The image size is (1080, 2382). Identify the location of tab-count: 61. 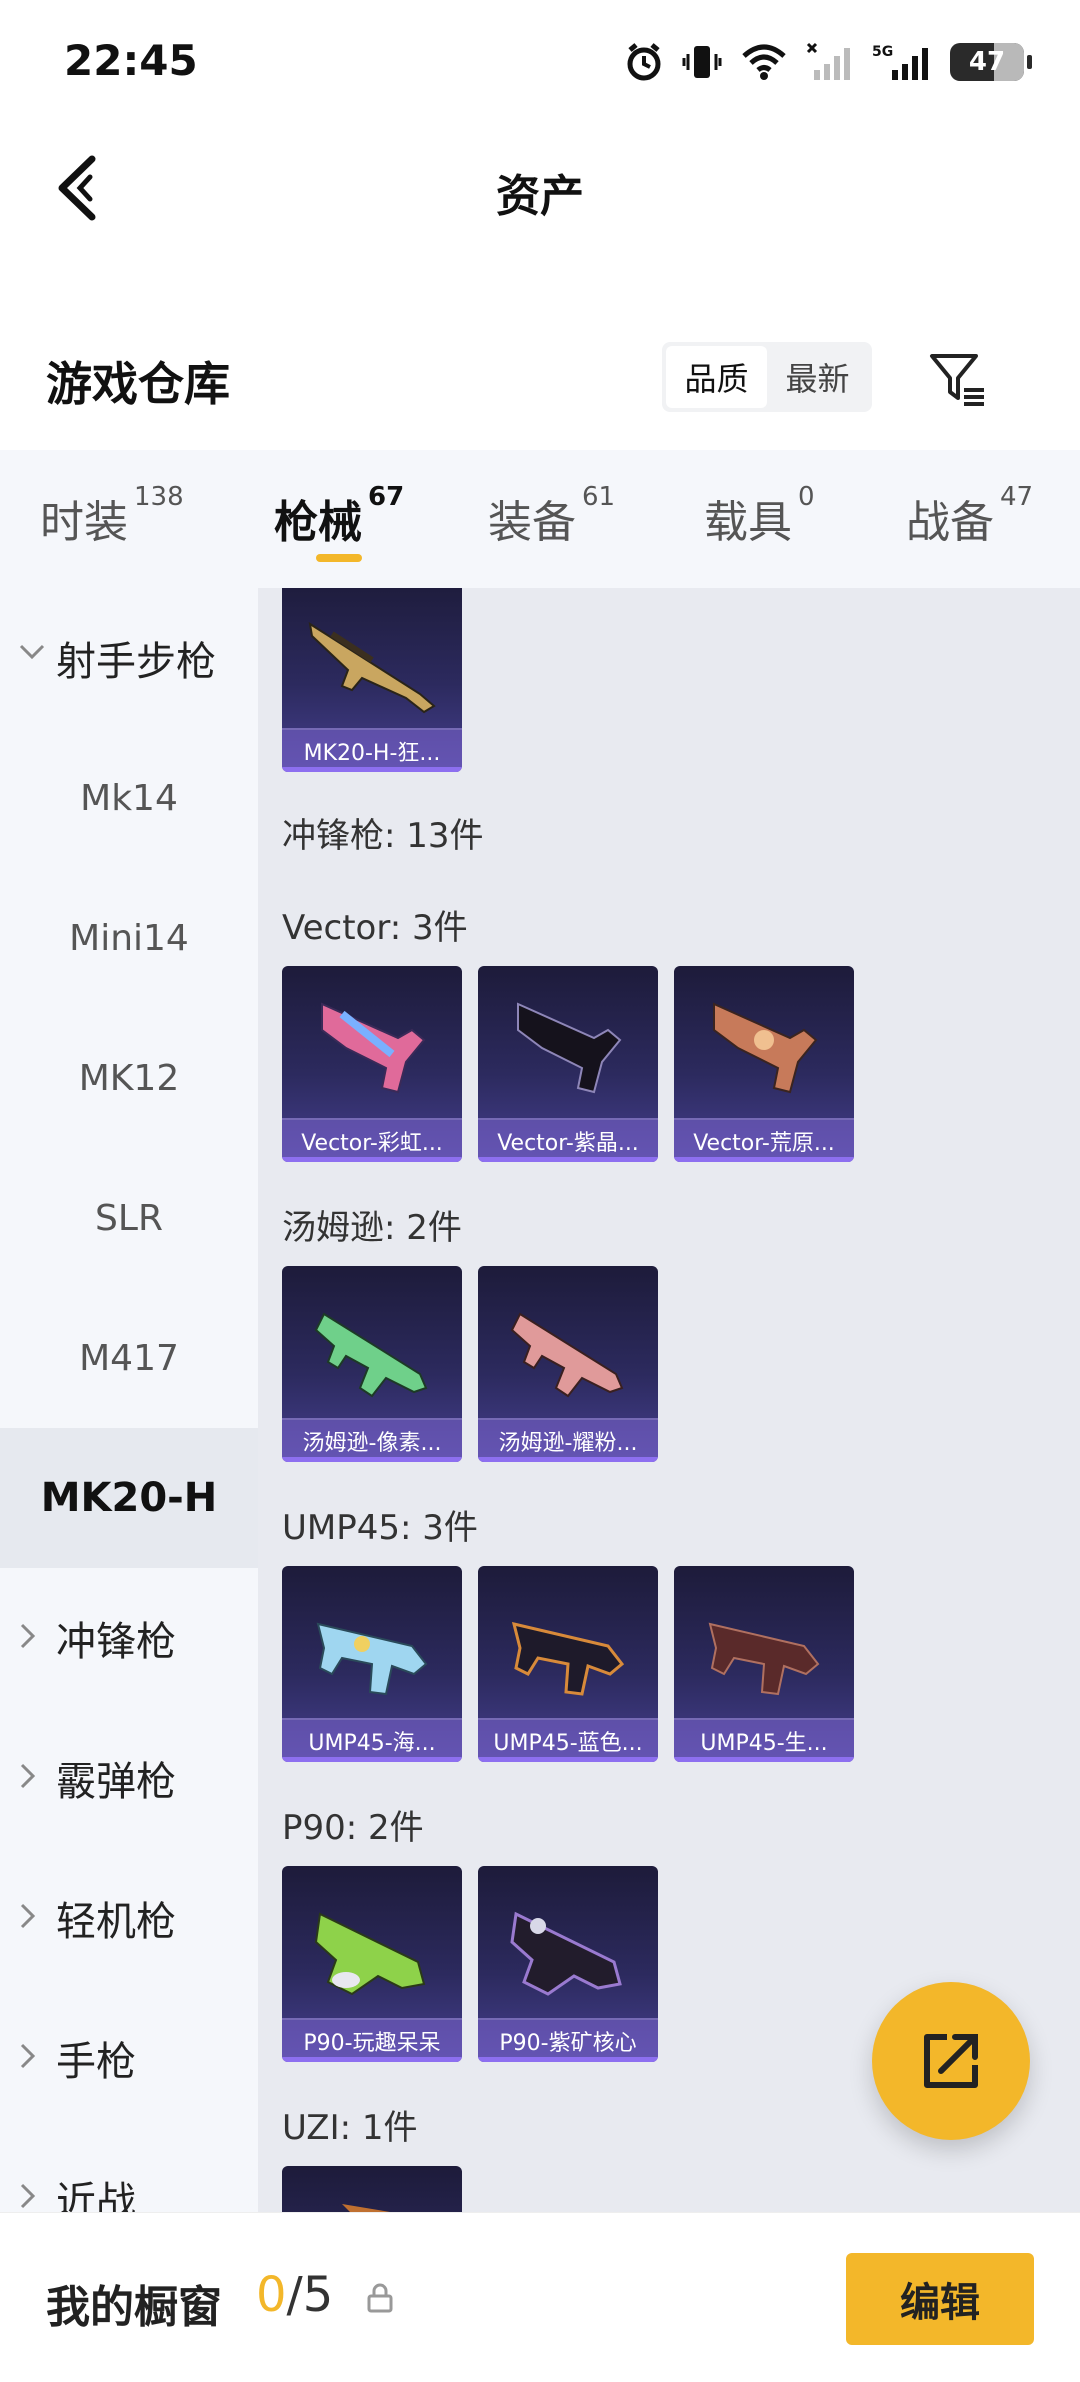
(599, 497).